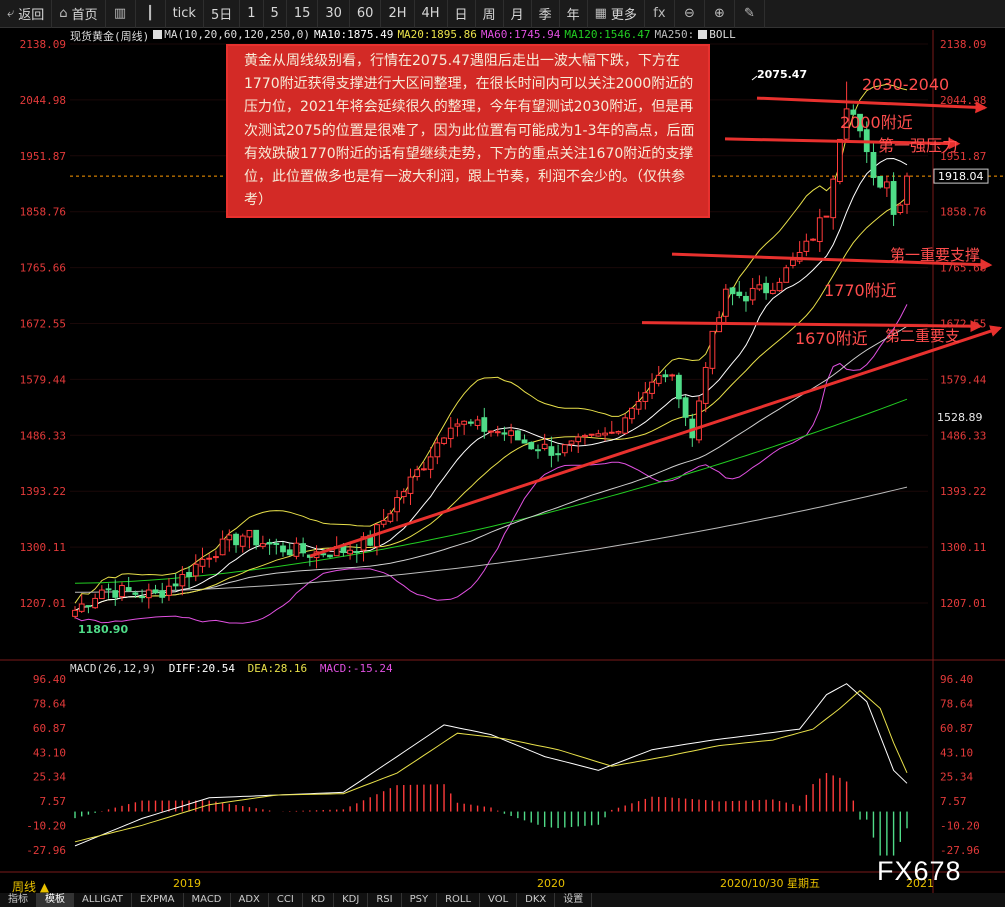  I want to click on tab-psy: PSY, so click(420, 900).